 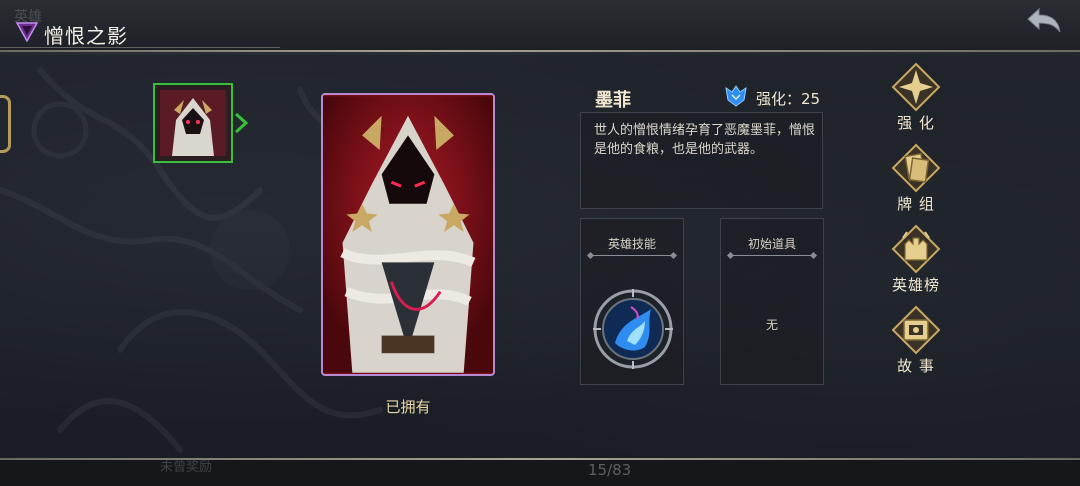 I want to click on enhance-crest-icon, so click(x=736, y=96).